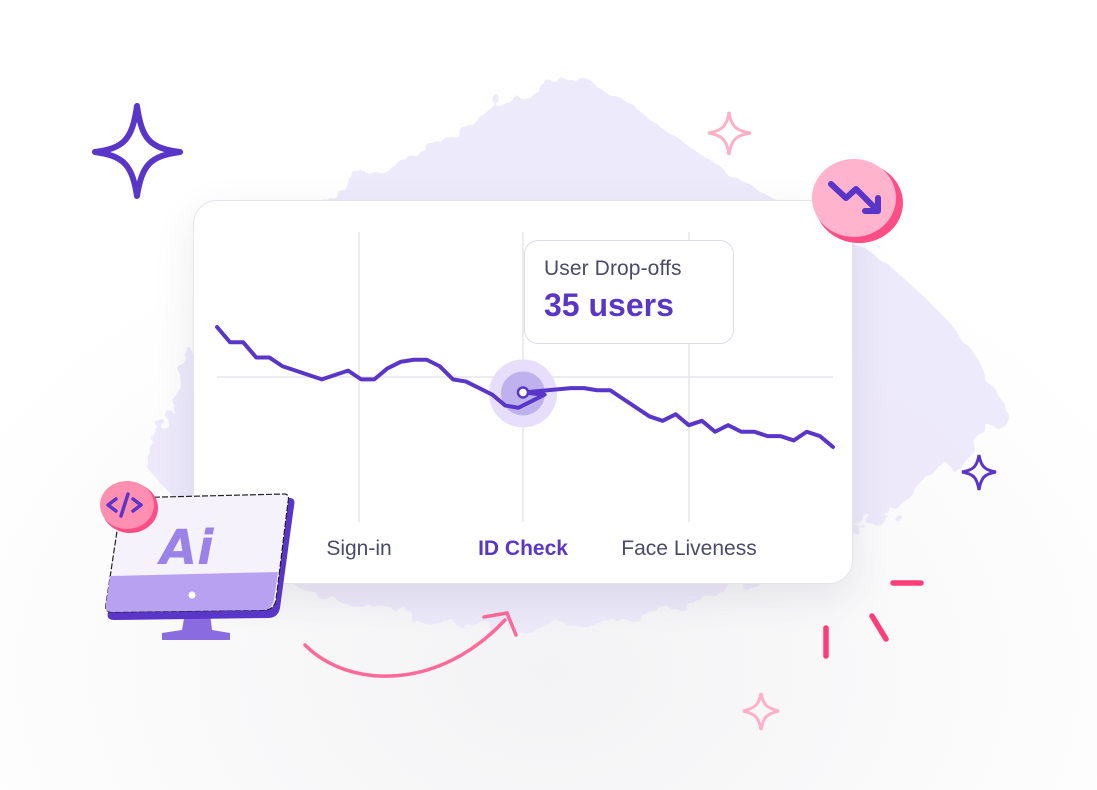 The image size is (1097, 790). Describe the element at coordinates (689, 548) in the screenshot. I see `x-label-face-liveness: Face Liveness` at that location.